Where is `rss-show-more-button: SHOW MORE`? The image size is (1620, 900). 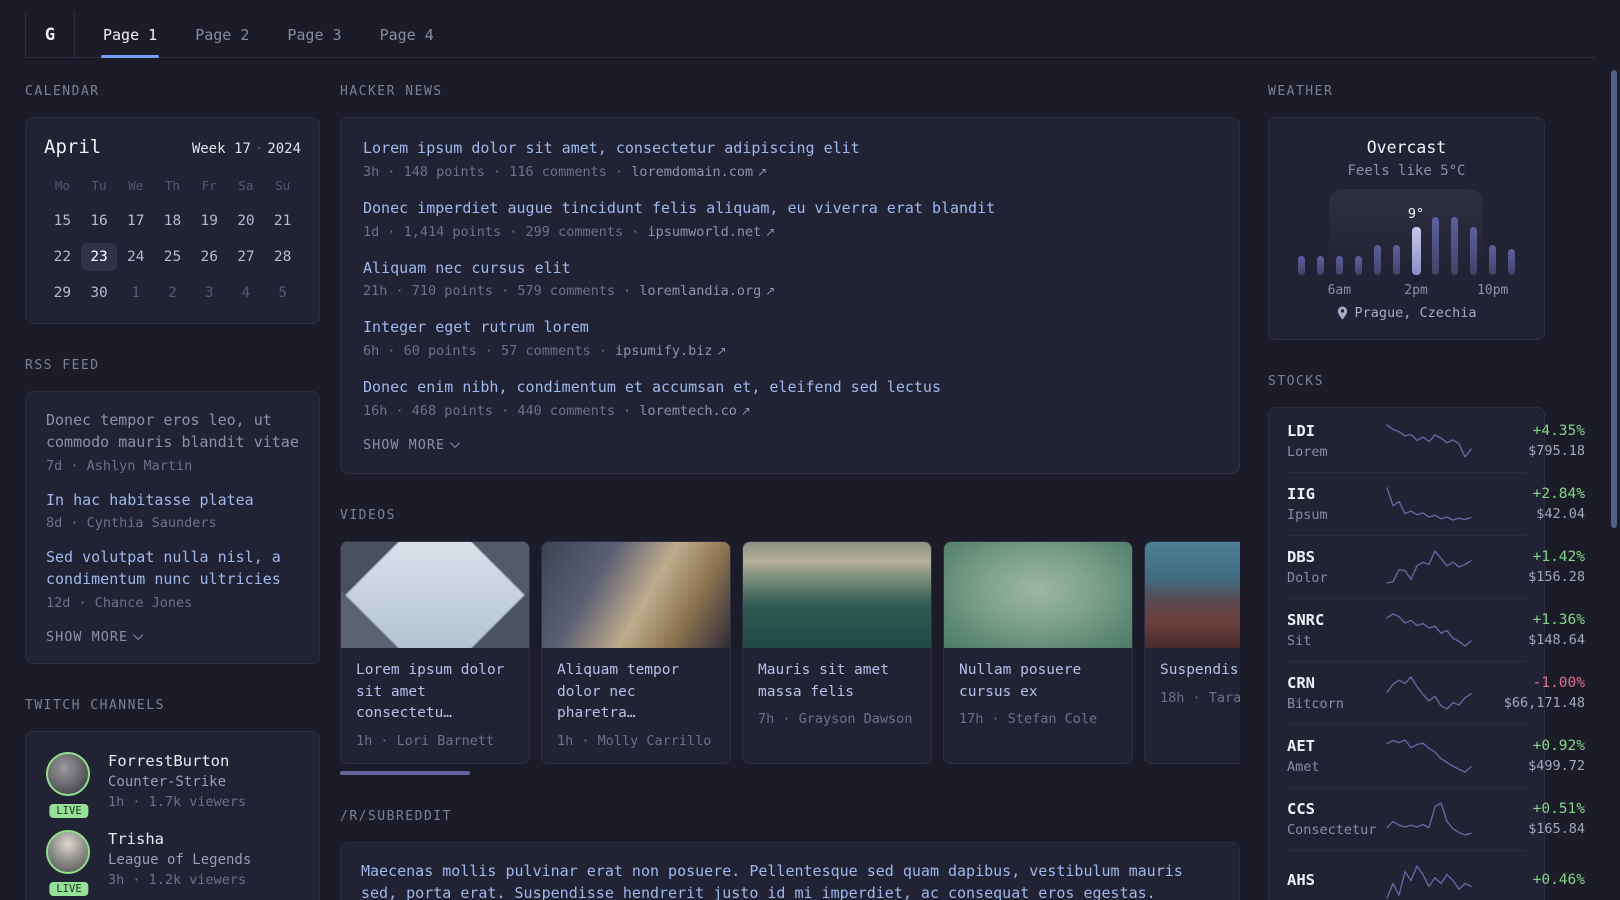
rss-show-more-button: SHOW MORE is located at coordinates (172, 637).